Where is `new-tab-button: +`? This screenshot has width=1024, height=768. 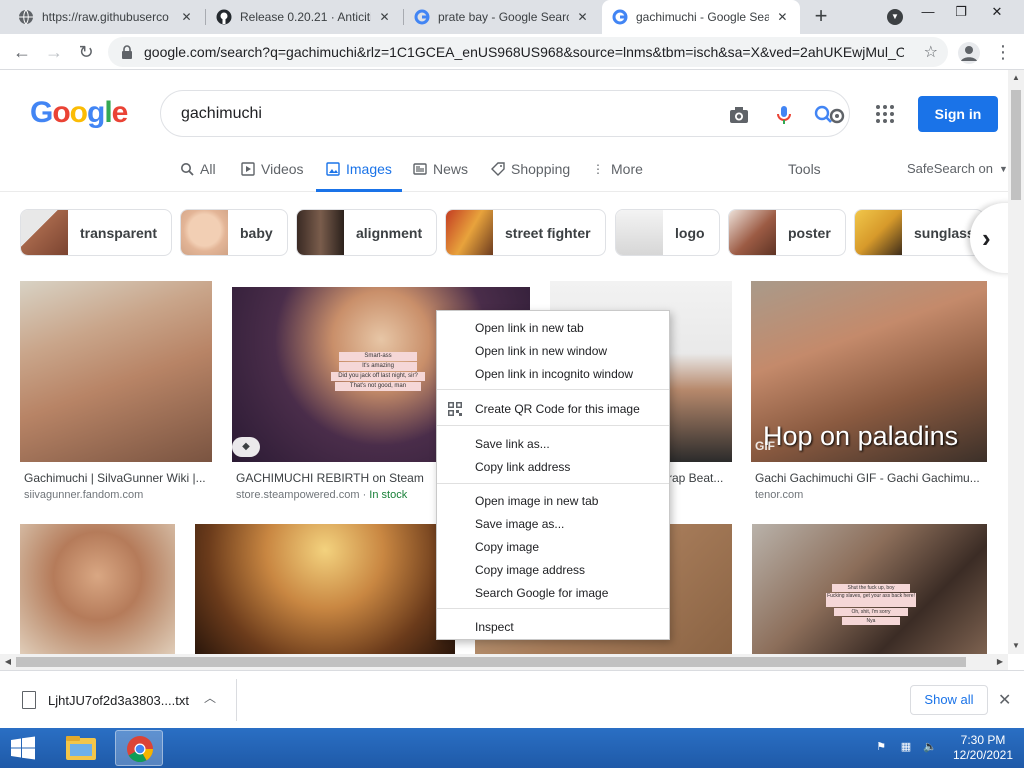
new-tab-button: + is located at coordinates (821, 17).